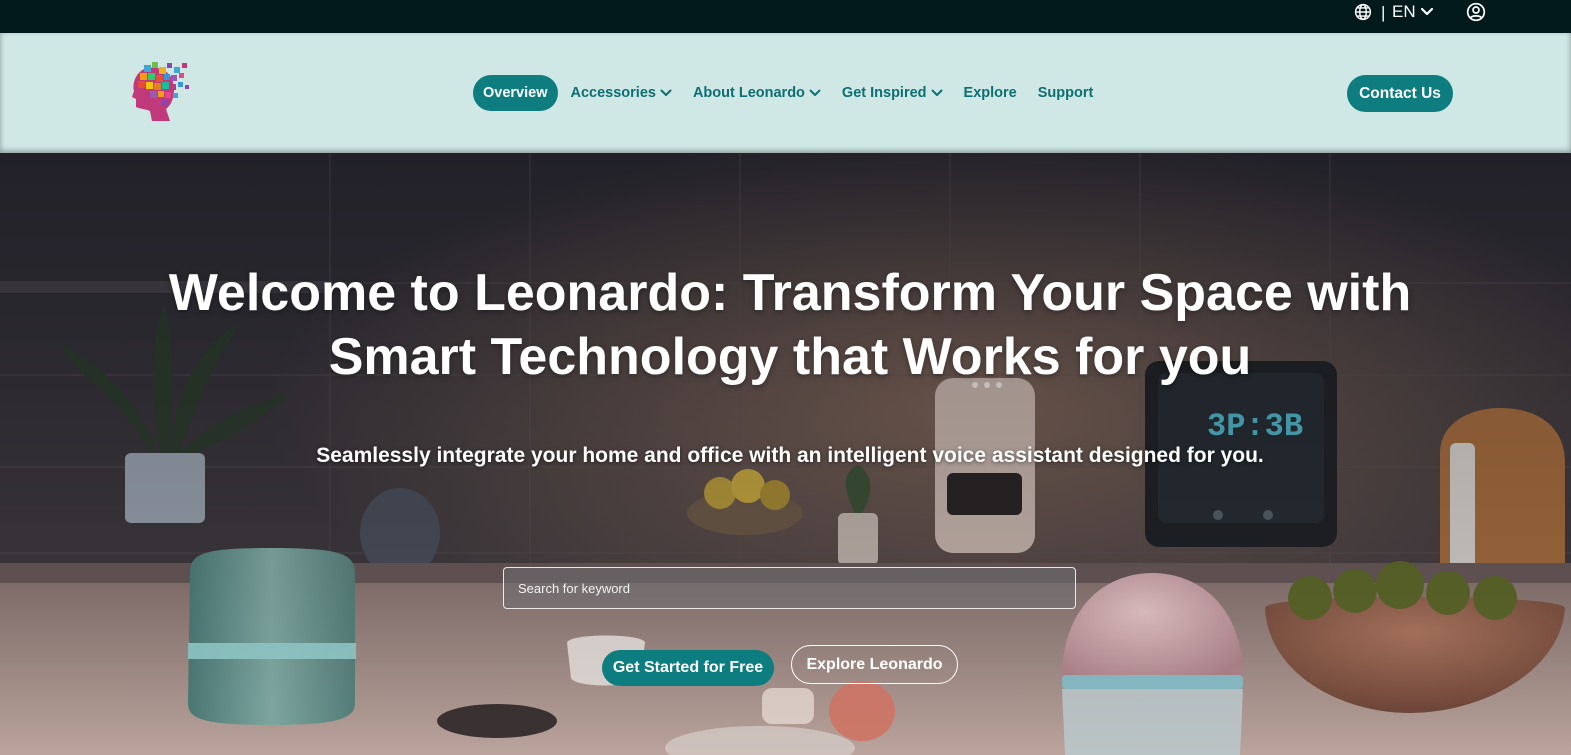  Describe the element at coordinates (789, 588) in the screenshot. I see `search-input` at that location.